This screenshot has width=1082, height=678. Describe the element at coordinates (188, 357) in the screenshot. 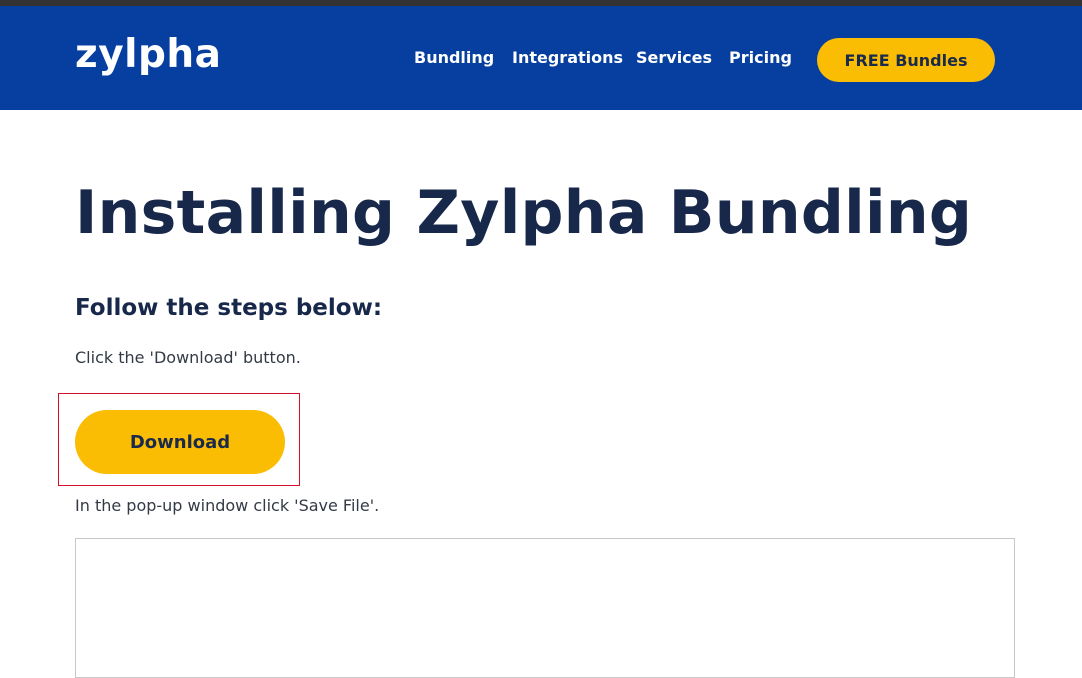

I see `step-1-text: Click the 'Download' button.` at that location.